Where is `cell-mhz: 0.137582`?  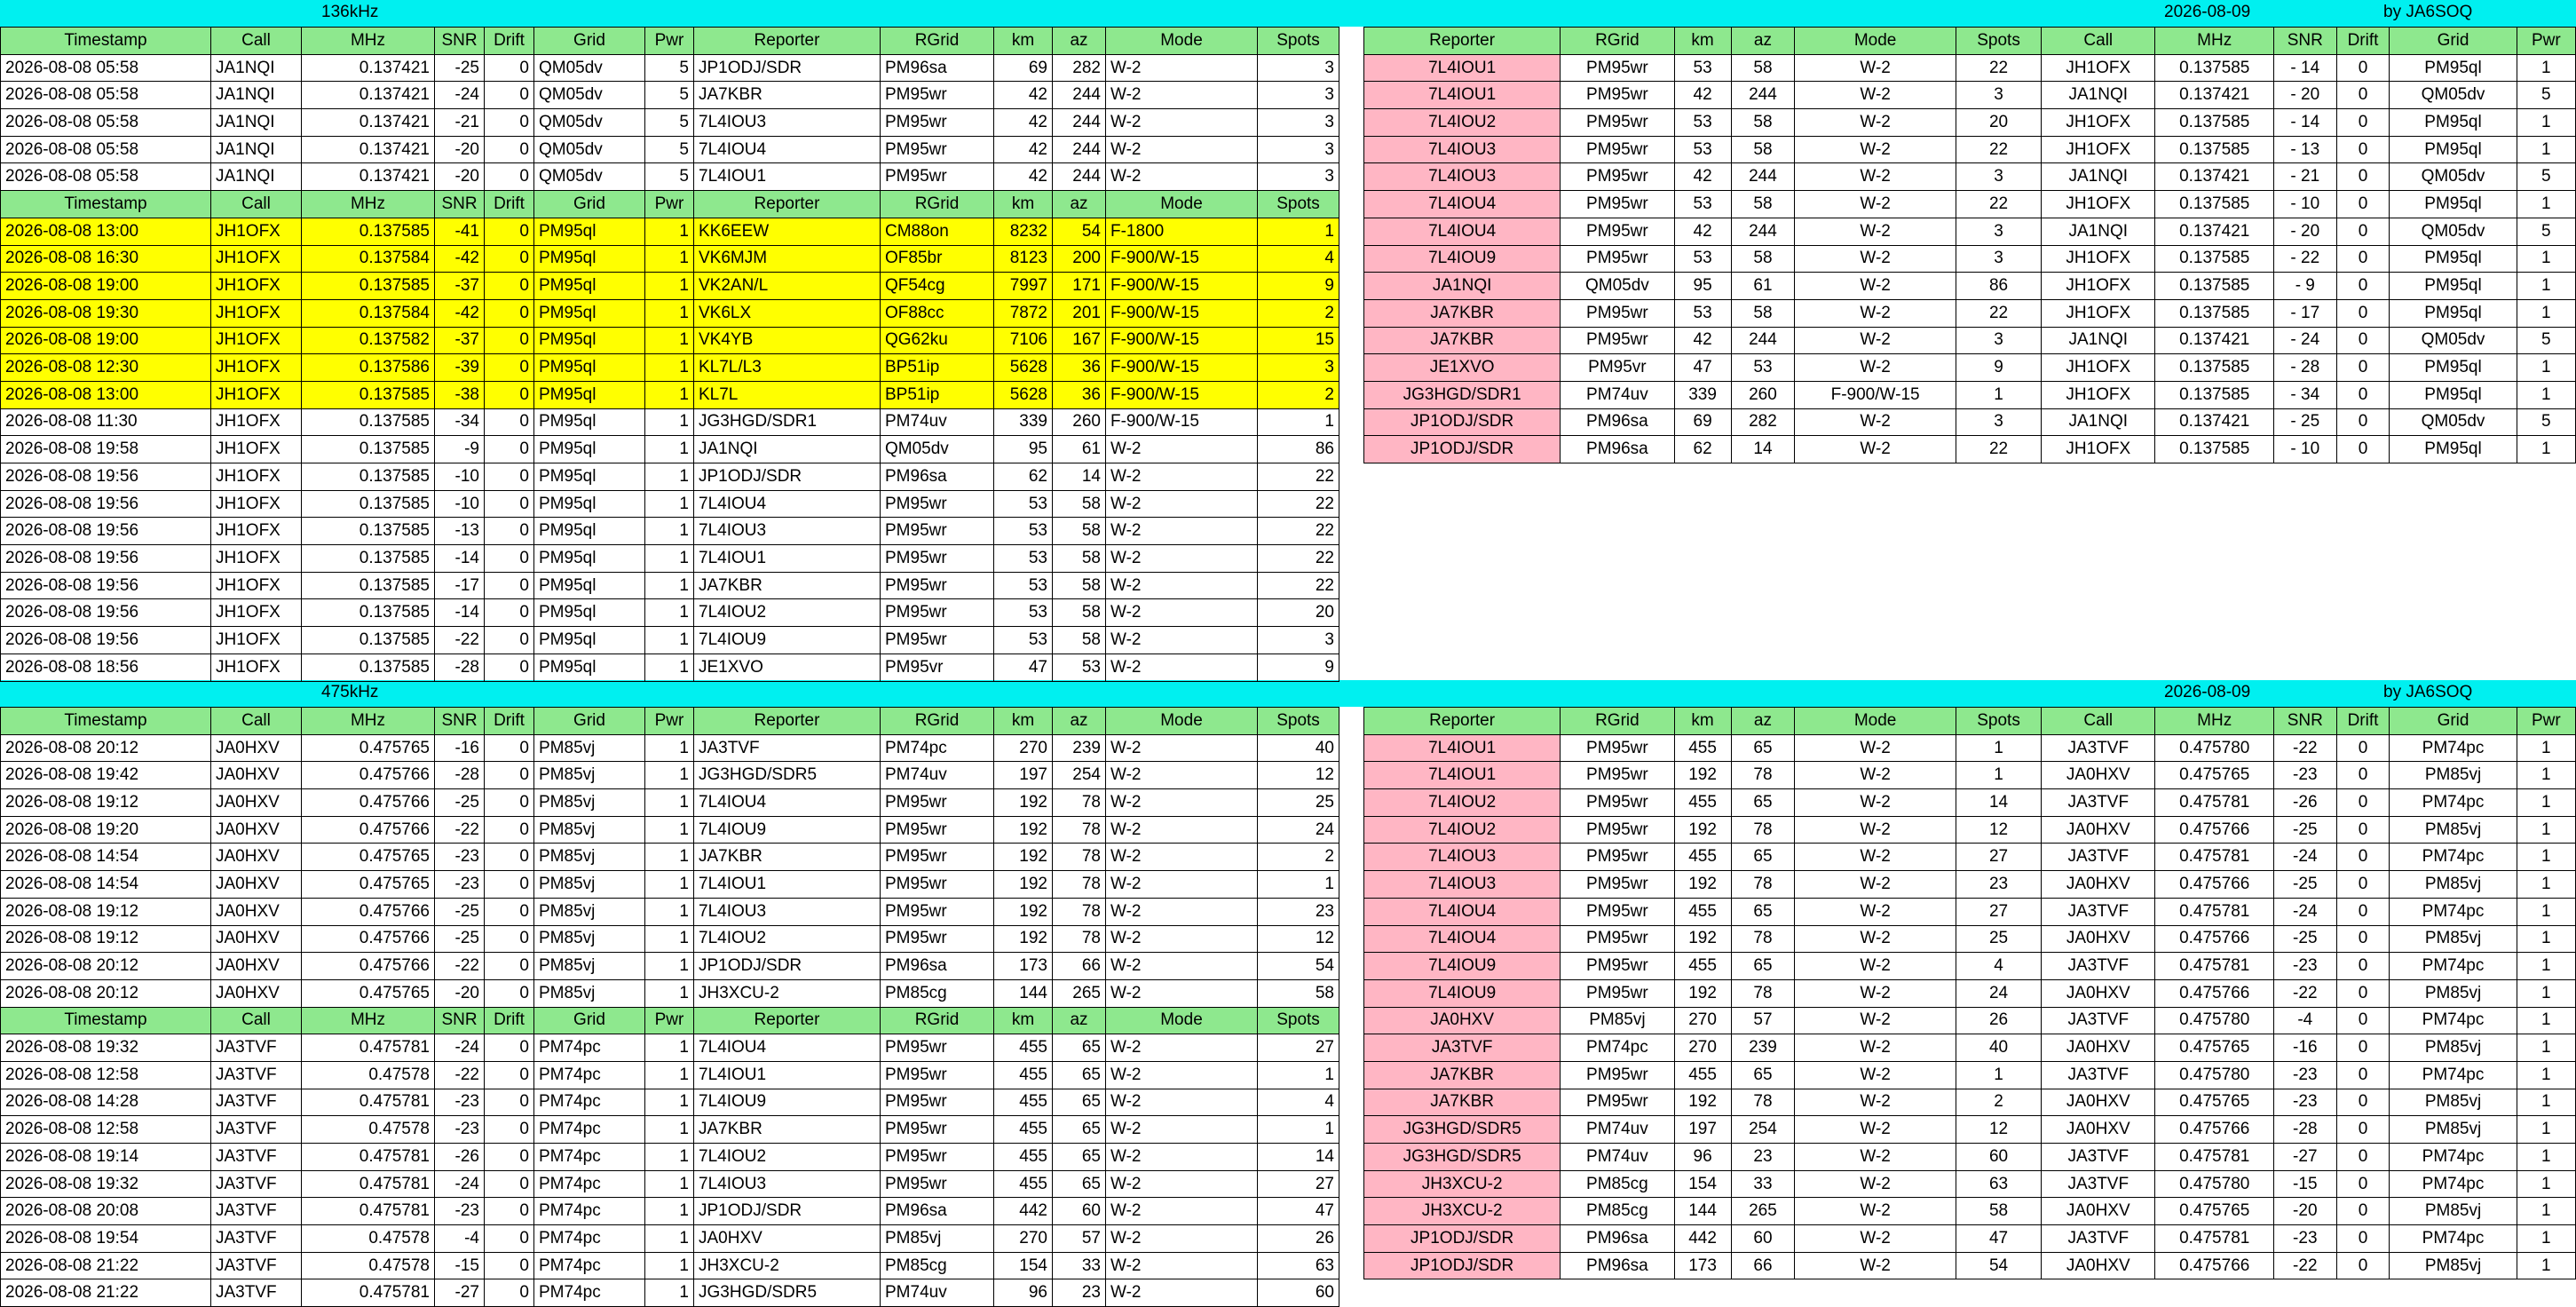 cell-mhz: 0.137582 is located at coordinates (368, 340).